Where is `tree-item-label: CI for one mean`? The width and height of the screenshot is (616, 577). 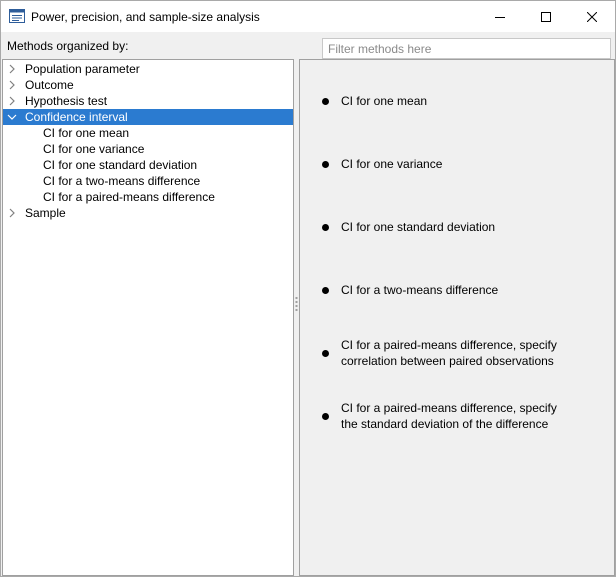
tree-item-label: CI for one mean is located at coordinates (86, 133).